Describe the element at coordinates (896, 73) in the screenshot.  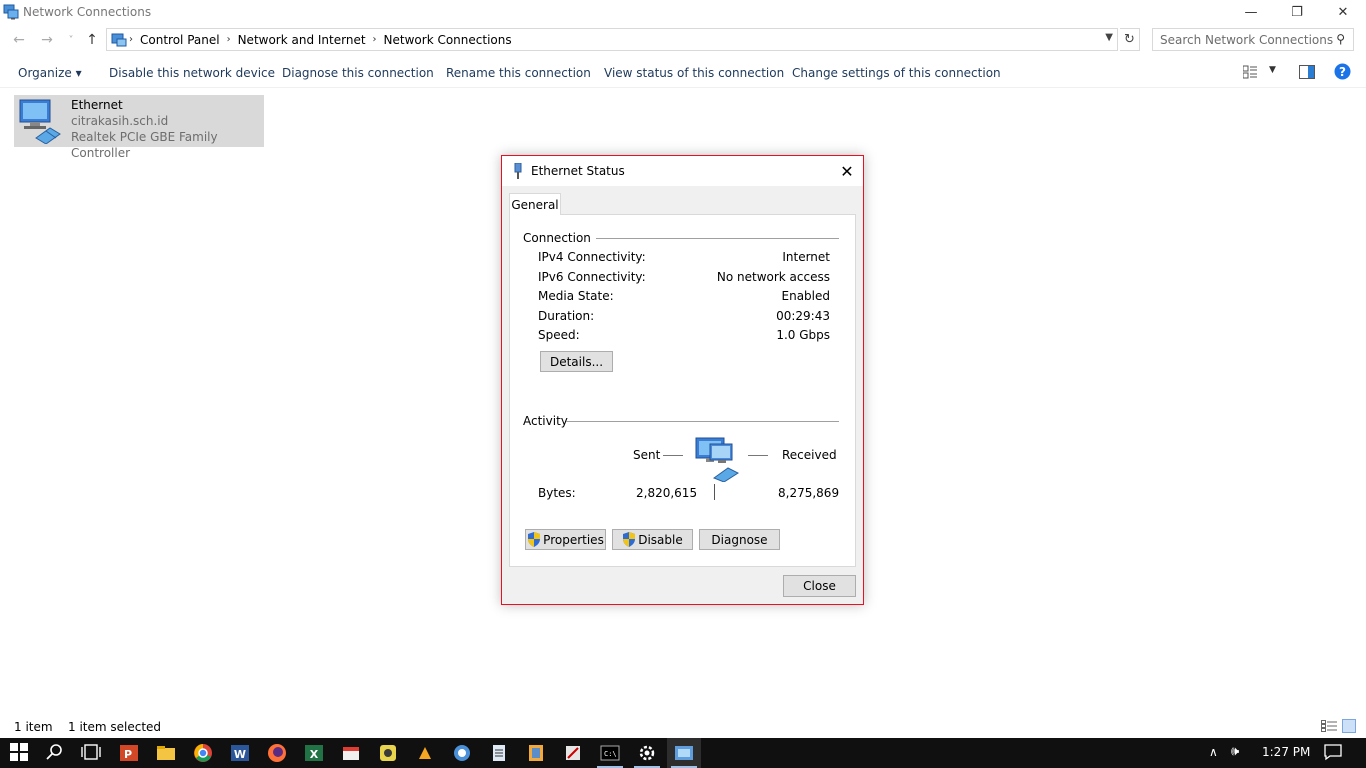
I see `change-settings-button: Change settings of this connection` at that location.